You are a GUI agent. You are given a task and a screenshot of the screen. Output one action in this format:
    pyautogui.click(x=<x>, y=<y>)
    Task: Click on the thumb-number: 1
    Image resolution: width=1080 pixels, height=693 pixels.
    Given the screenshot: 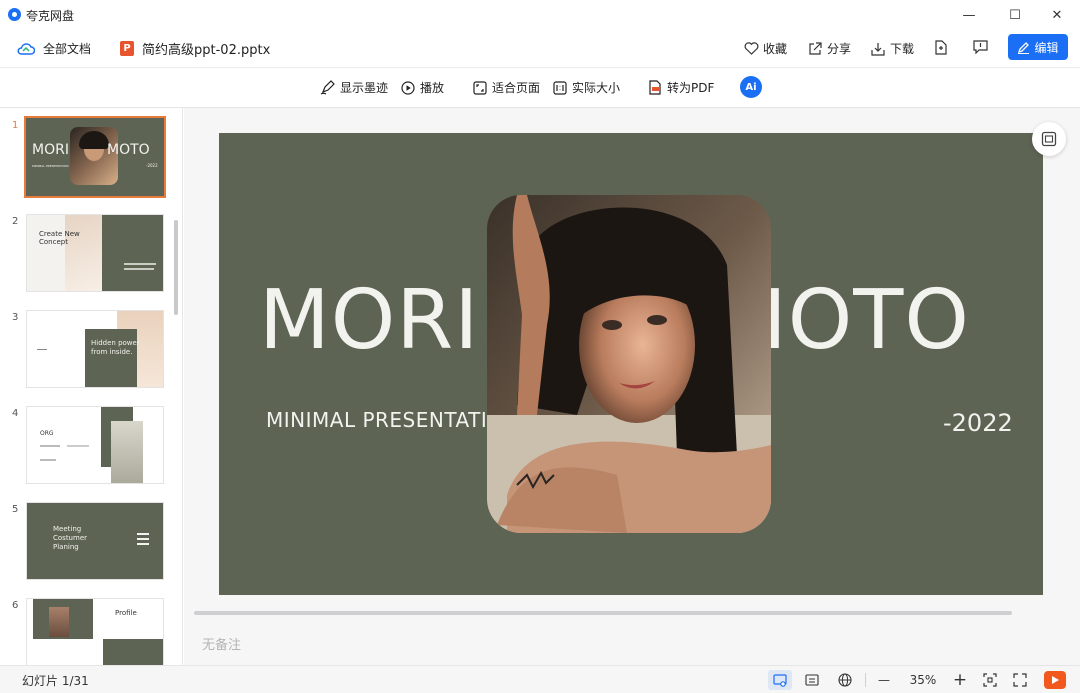 What is the action you would take?
    pyautogui.click(x=15, y=125)
    